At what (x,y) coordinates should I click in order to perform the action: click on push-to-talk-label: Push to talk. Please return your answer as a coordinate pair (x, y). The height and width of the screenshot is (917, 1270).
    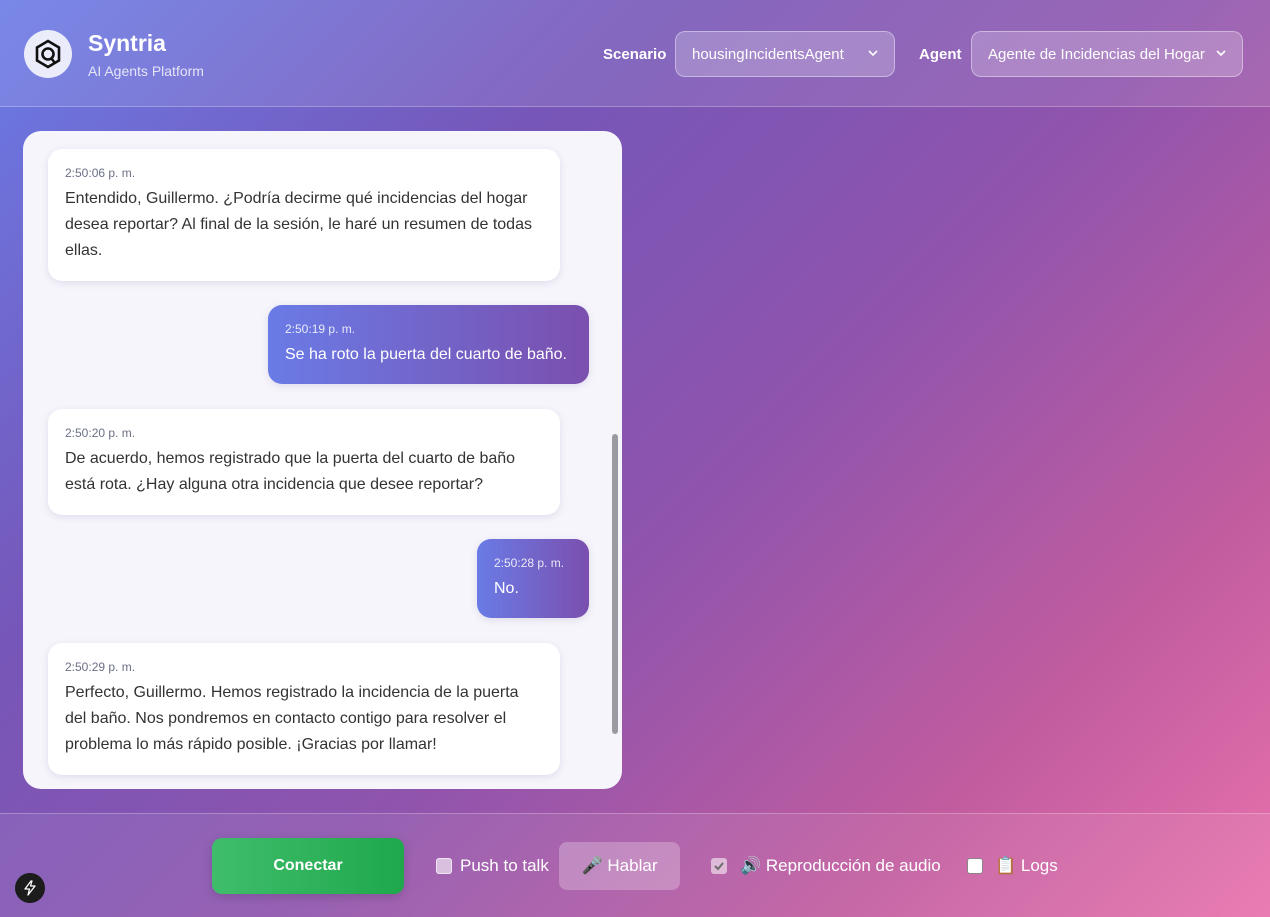
    Looking at the image, I should click on (504, 865).